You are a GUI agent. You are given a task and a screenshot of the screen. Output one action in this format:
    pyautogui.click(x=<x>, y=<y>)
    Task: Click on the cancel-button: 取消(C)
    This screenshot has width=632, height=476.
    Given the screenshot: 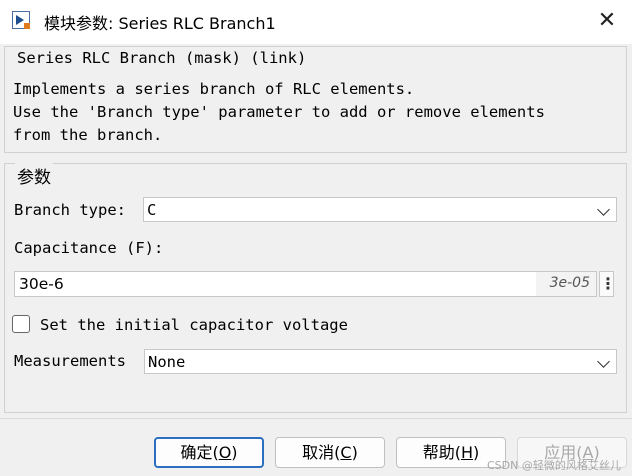 What is the action you would take?
    pyautogui.click(x=330, y=452)
    